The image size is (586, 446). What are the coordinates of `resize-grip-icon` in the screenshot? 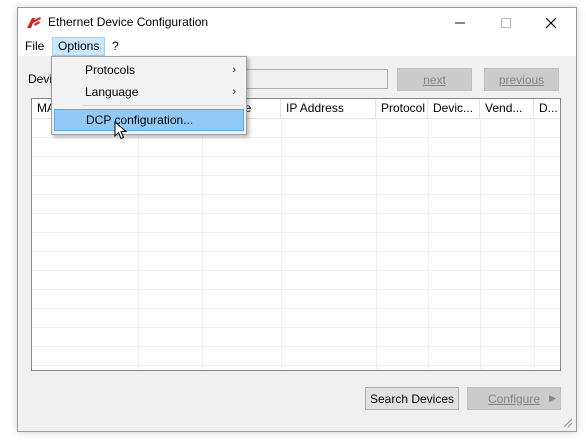 It's located at (568, 423).